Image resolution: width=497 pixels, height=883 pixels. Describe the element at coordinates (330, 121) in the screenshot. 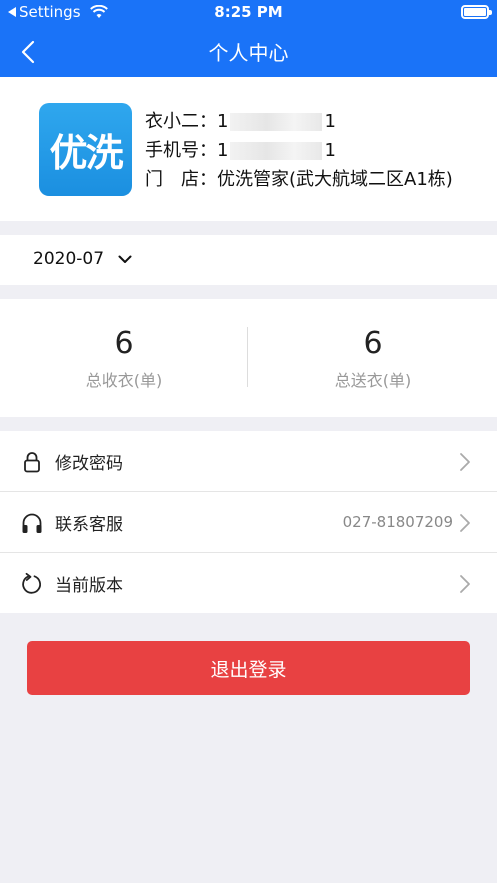

I see `staff-value-suffix: 1` at that location.